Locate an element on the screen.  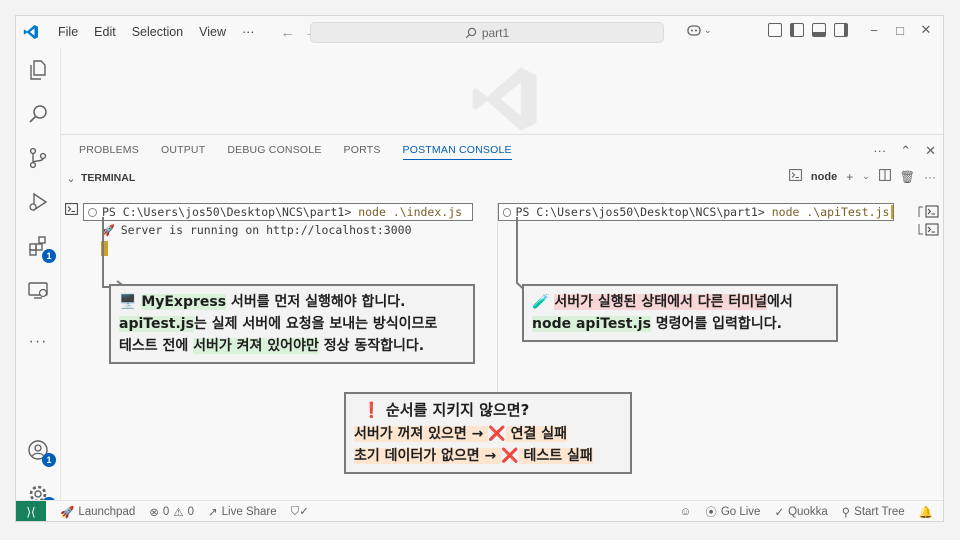
command-center-search: part1 is located at coordinates (487, 32).